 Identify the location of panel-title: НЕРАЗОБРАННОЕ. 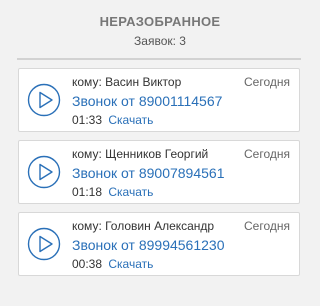
(160, 21).